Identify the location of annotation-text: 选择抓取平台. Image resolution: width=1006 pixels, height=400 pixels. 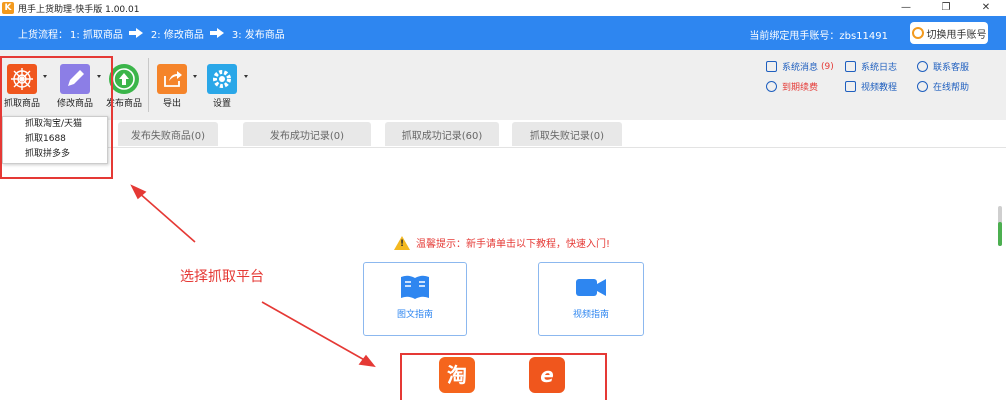
(222, 277).